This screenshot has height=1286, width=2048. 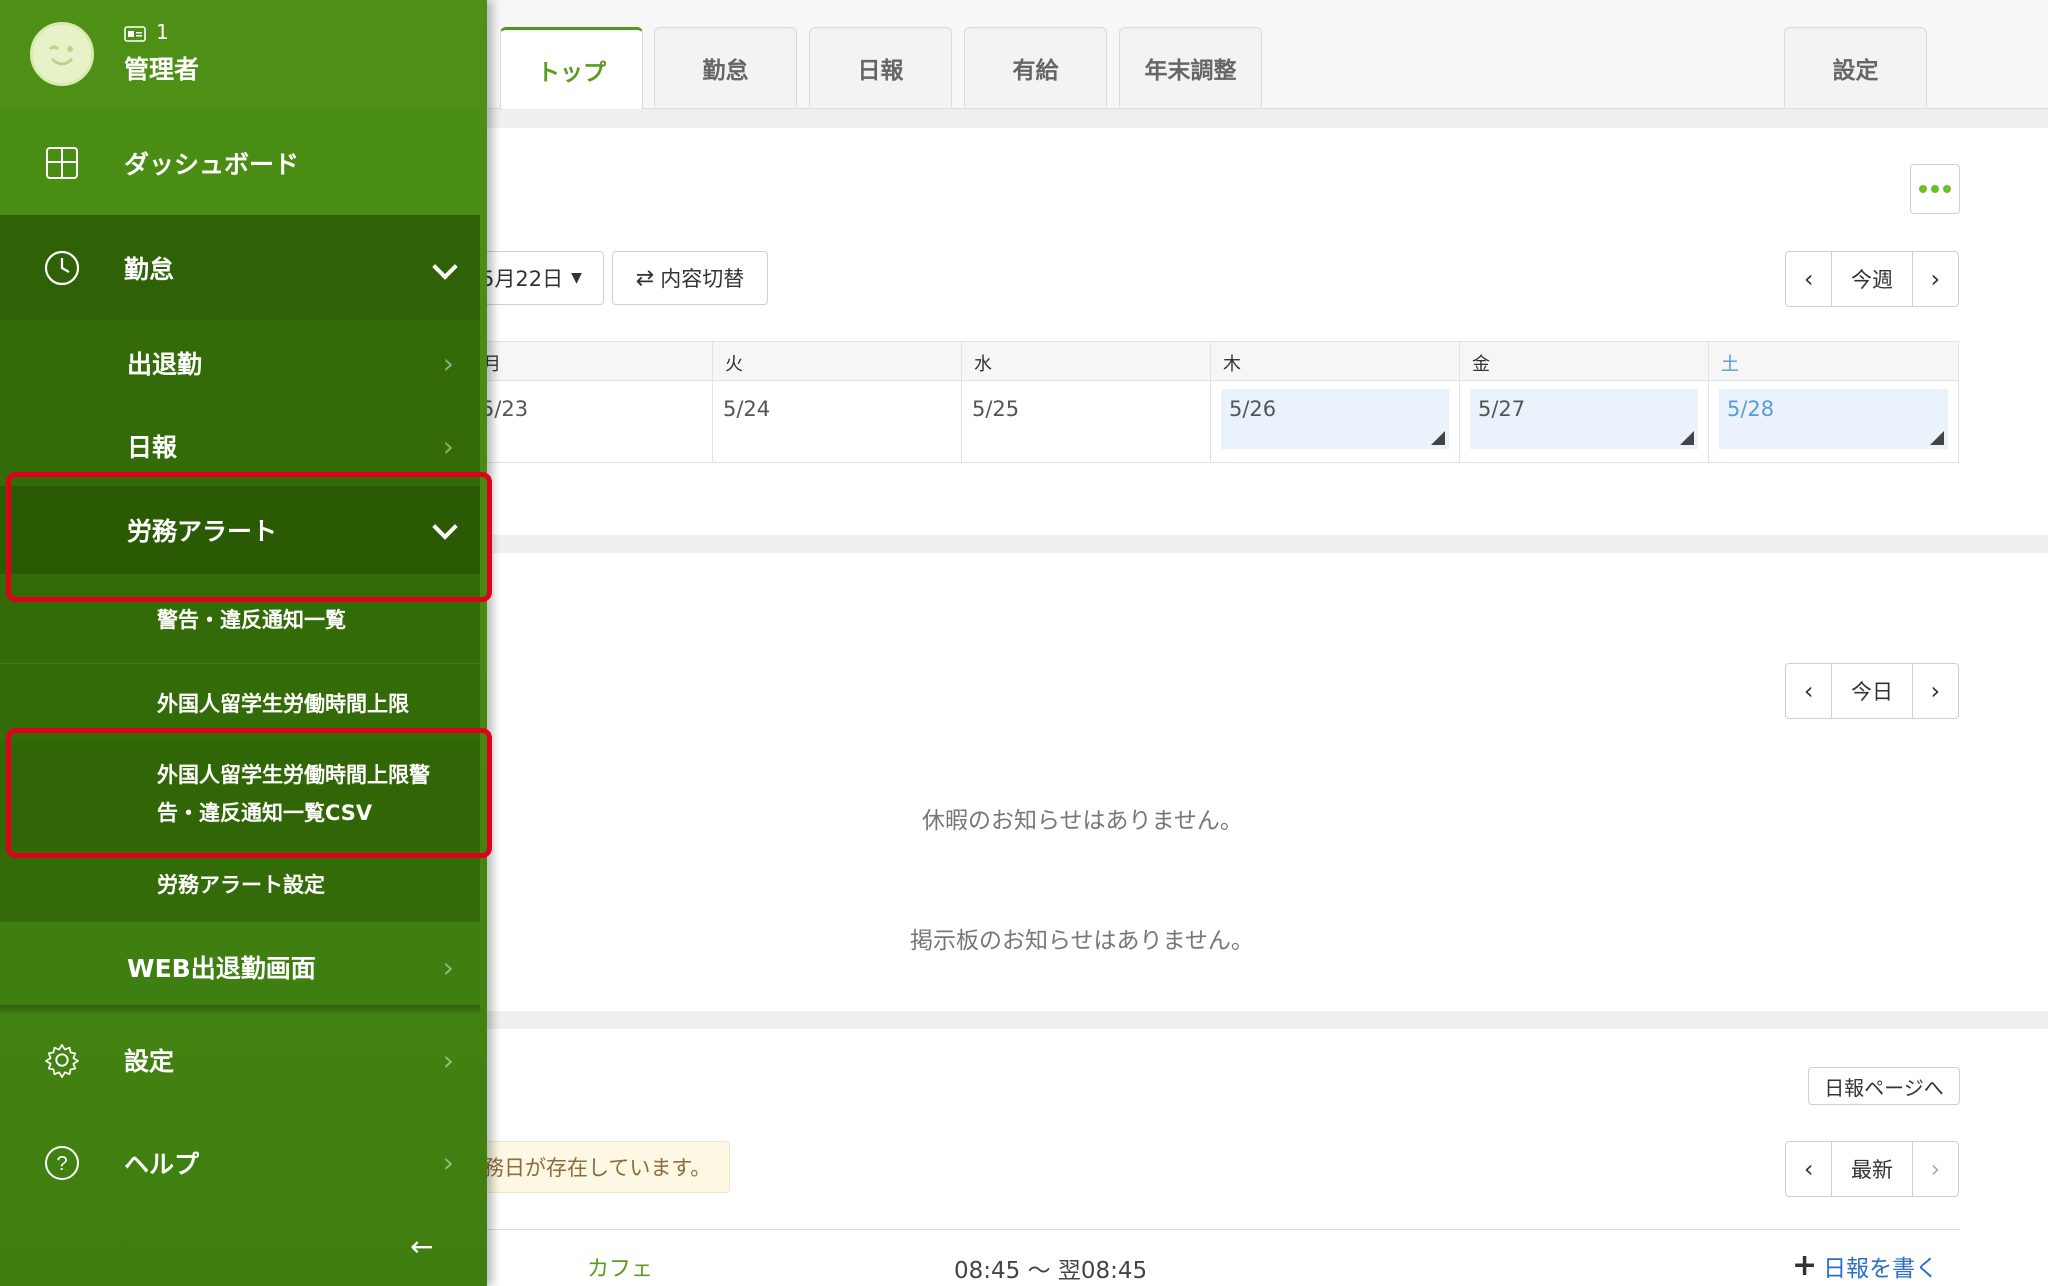 What do you see at coordinates (571, 68) in the screenshot?
I see `tab-top: トップ` at bounding box center [571, 68].